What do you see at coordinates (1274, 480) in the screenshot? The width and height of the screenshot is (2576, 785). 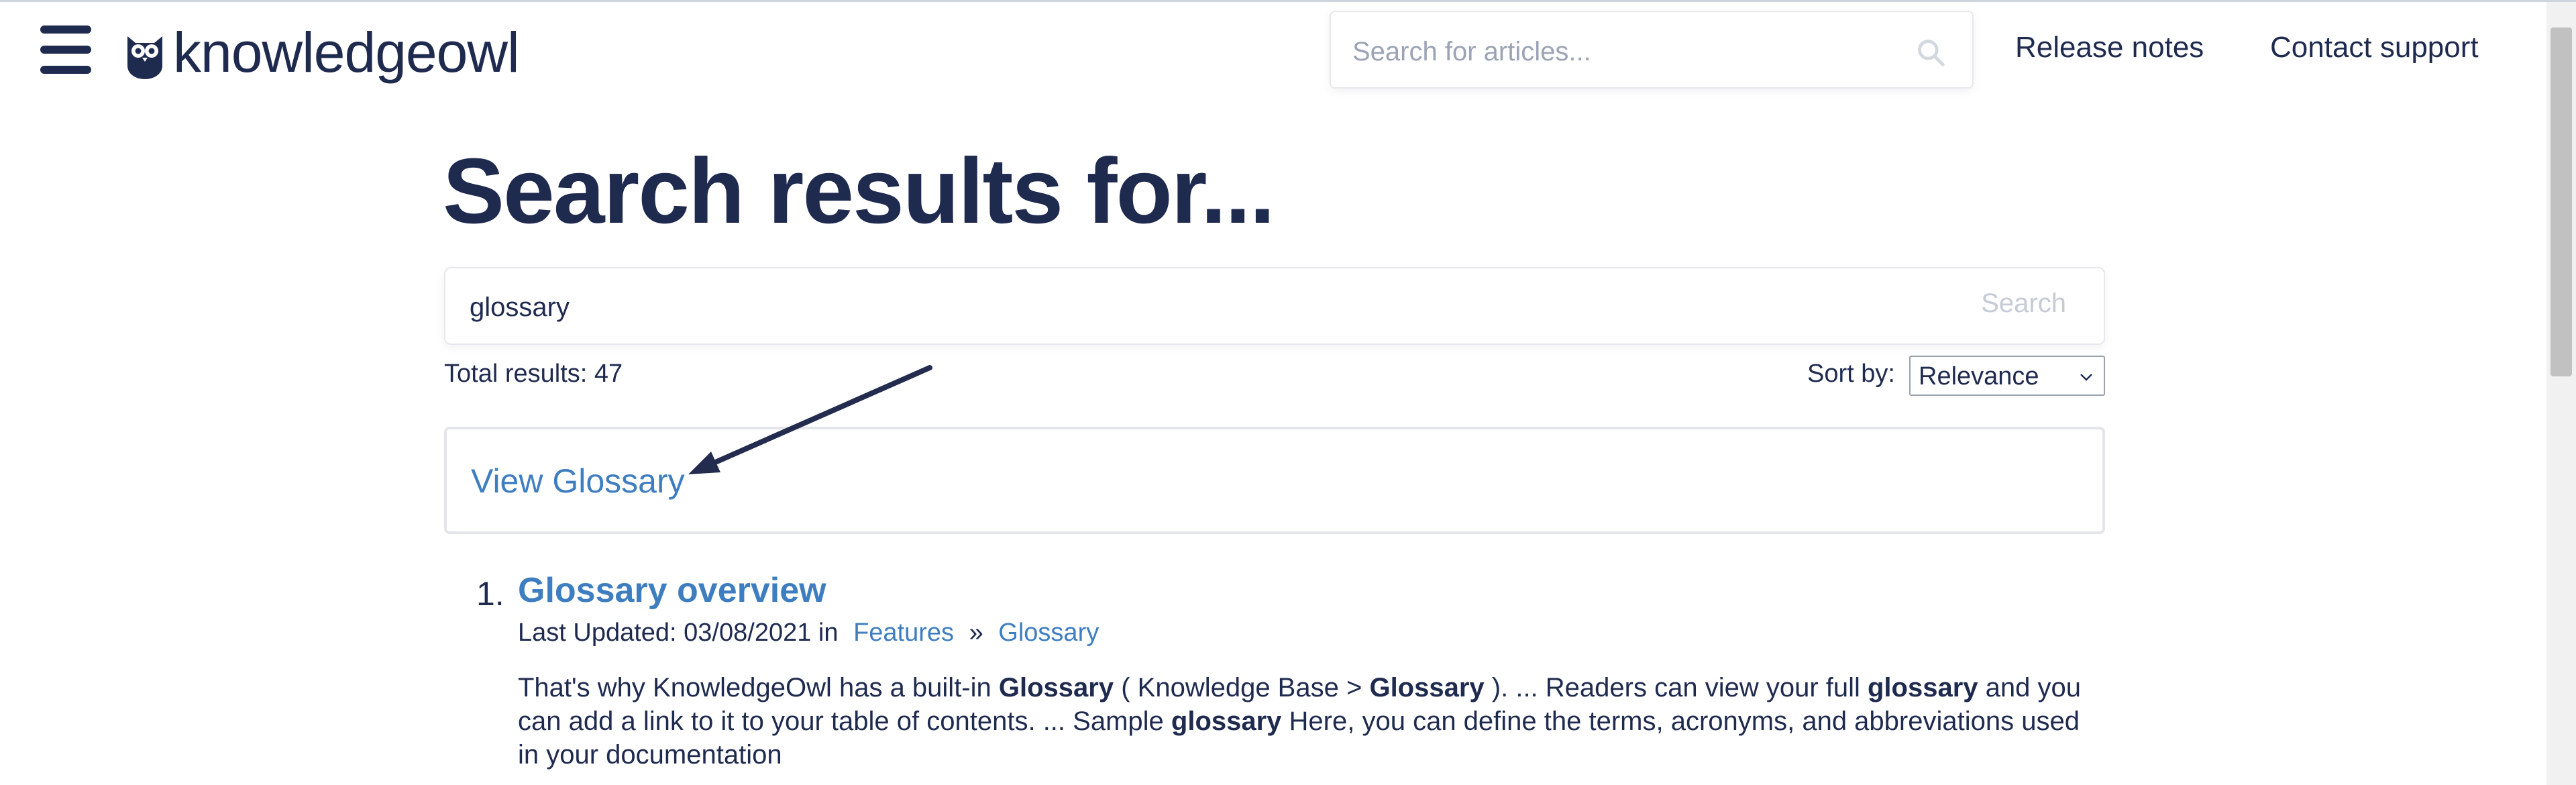 I see `glossary-callout: View Glossary` at bounding box center [1274, 480].